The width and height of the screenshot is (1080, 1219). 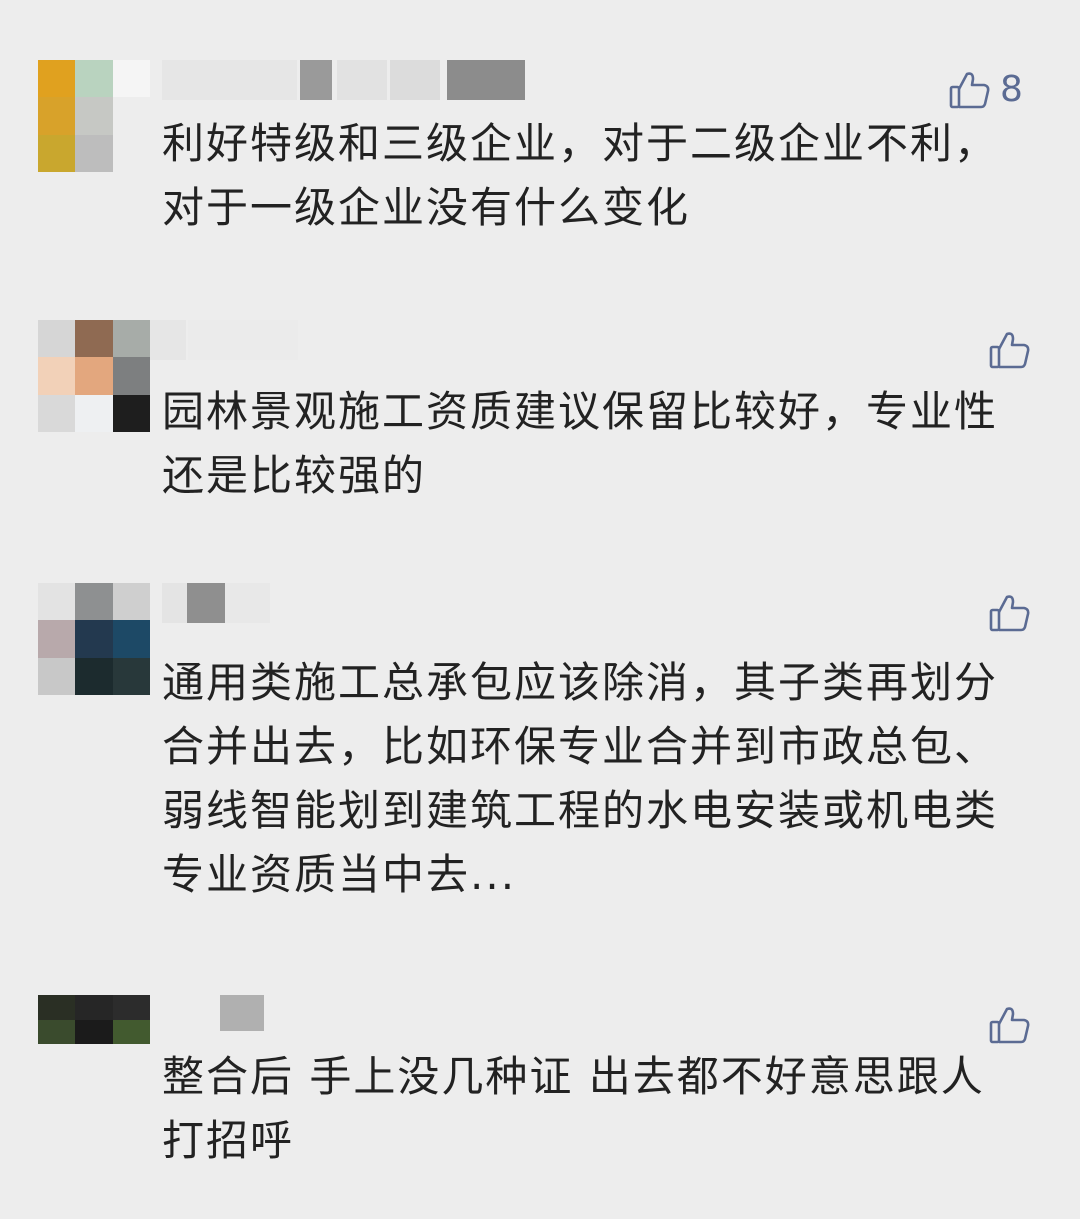 I want to click on like-count: 8, so click(x=1011, y=89).